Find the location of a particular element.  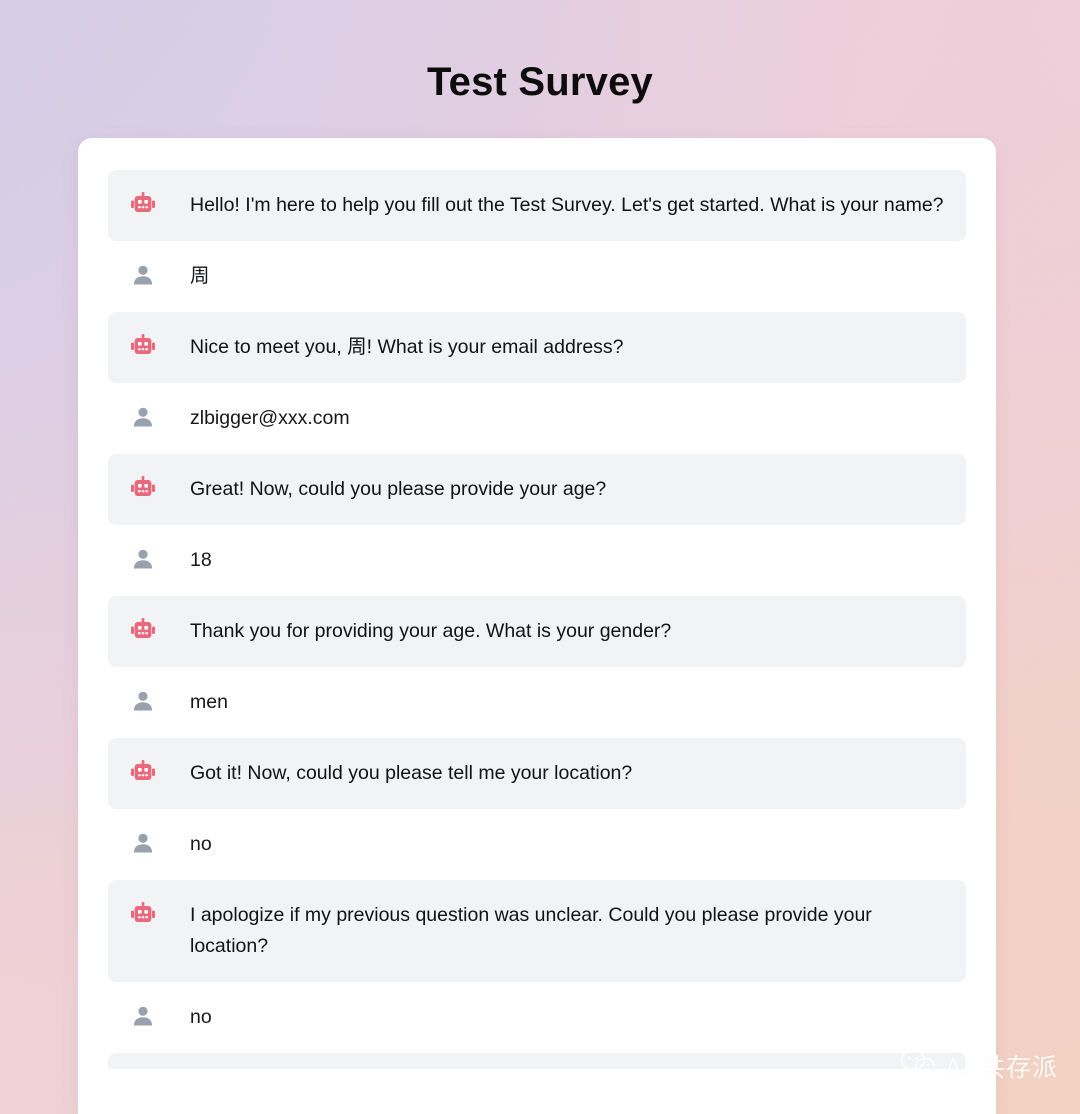

message-text: men is located at coordinates (209, 702).